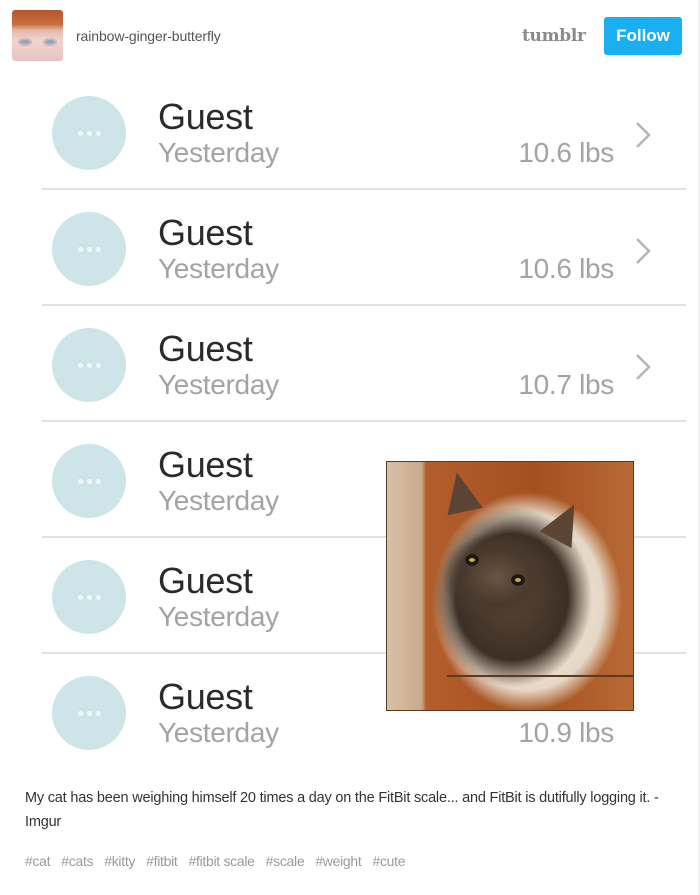  What do you see at coordinates (148, 36) in the screenshot?
I see `username-link: rainbow-ginger-butterfly` at bounding box center [148, 36].